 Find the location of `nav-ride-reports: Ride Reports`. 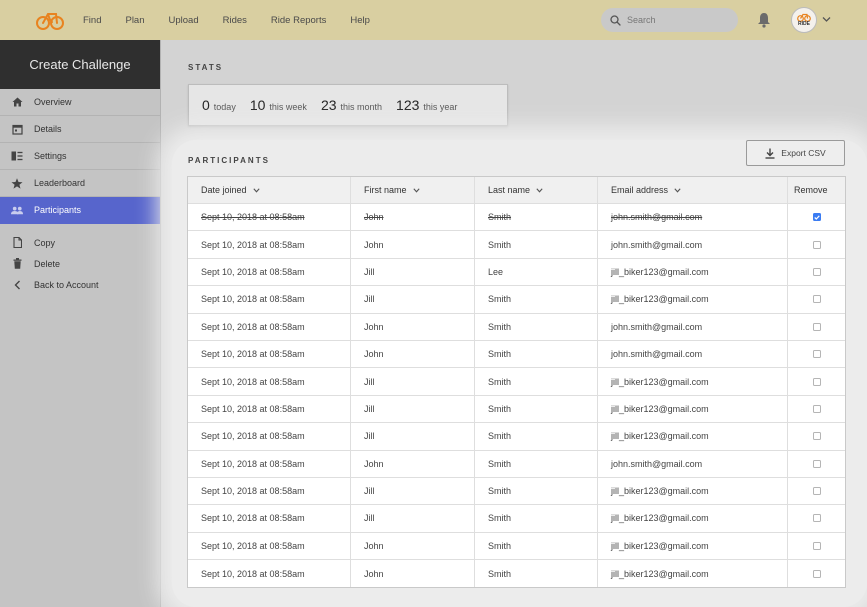

nav-ride-reports: Ride Reports is located at coordinates (298, 20).